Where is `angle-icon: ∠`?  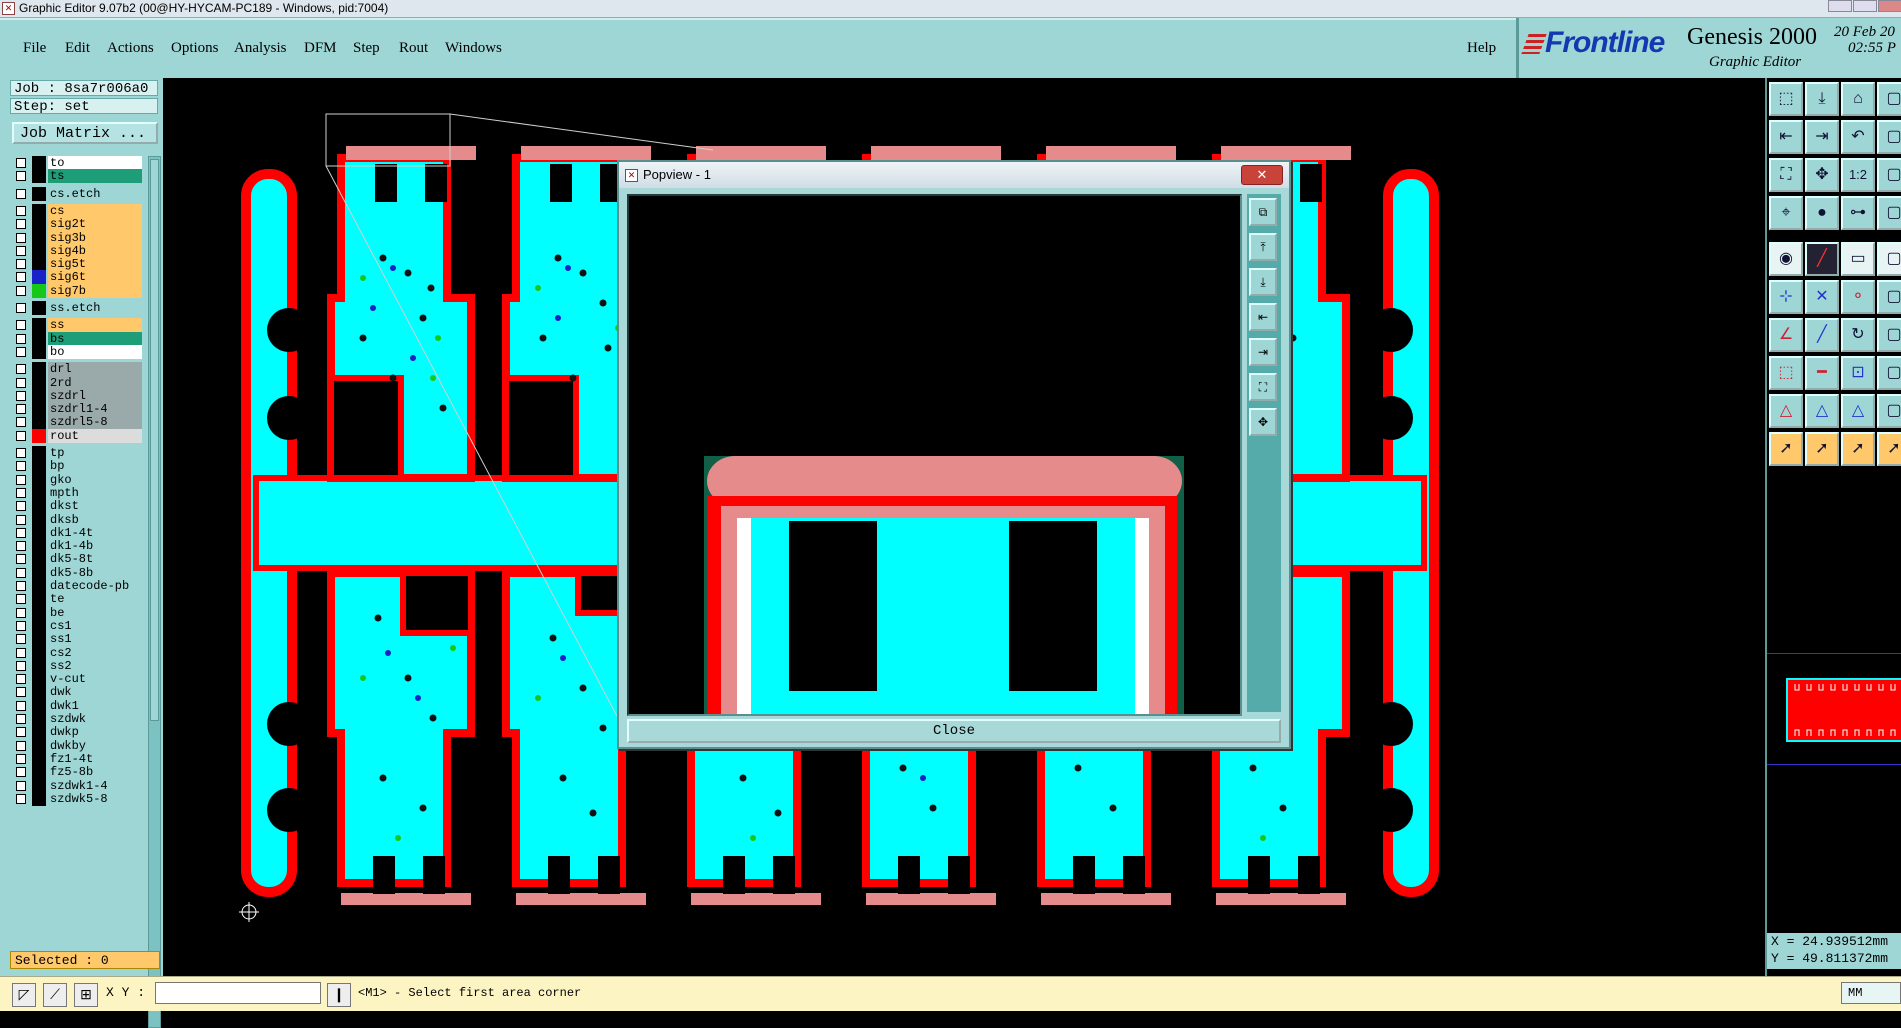 angle-icon: ∠ is located at coordinates (1786, 335).